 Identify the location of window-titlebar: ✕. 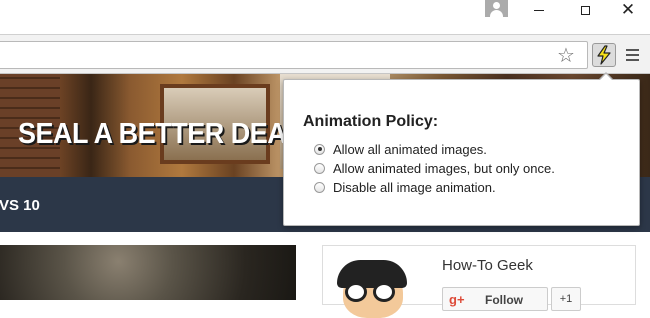
(325, 17).